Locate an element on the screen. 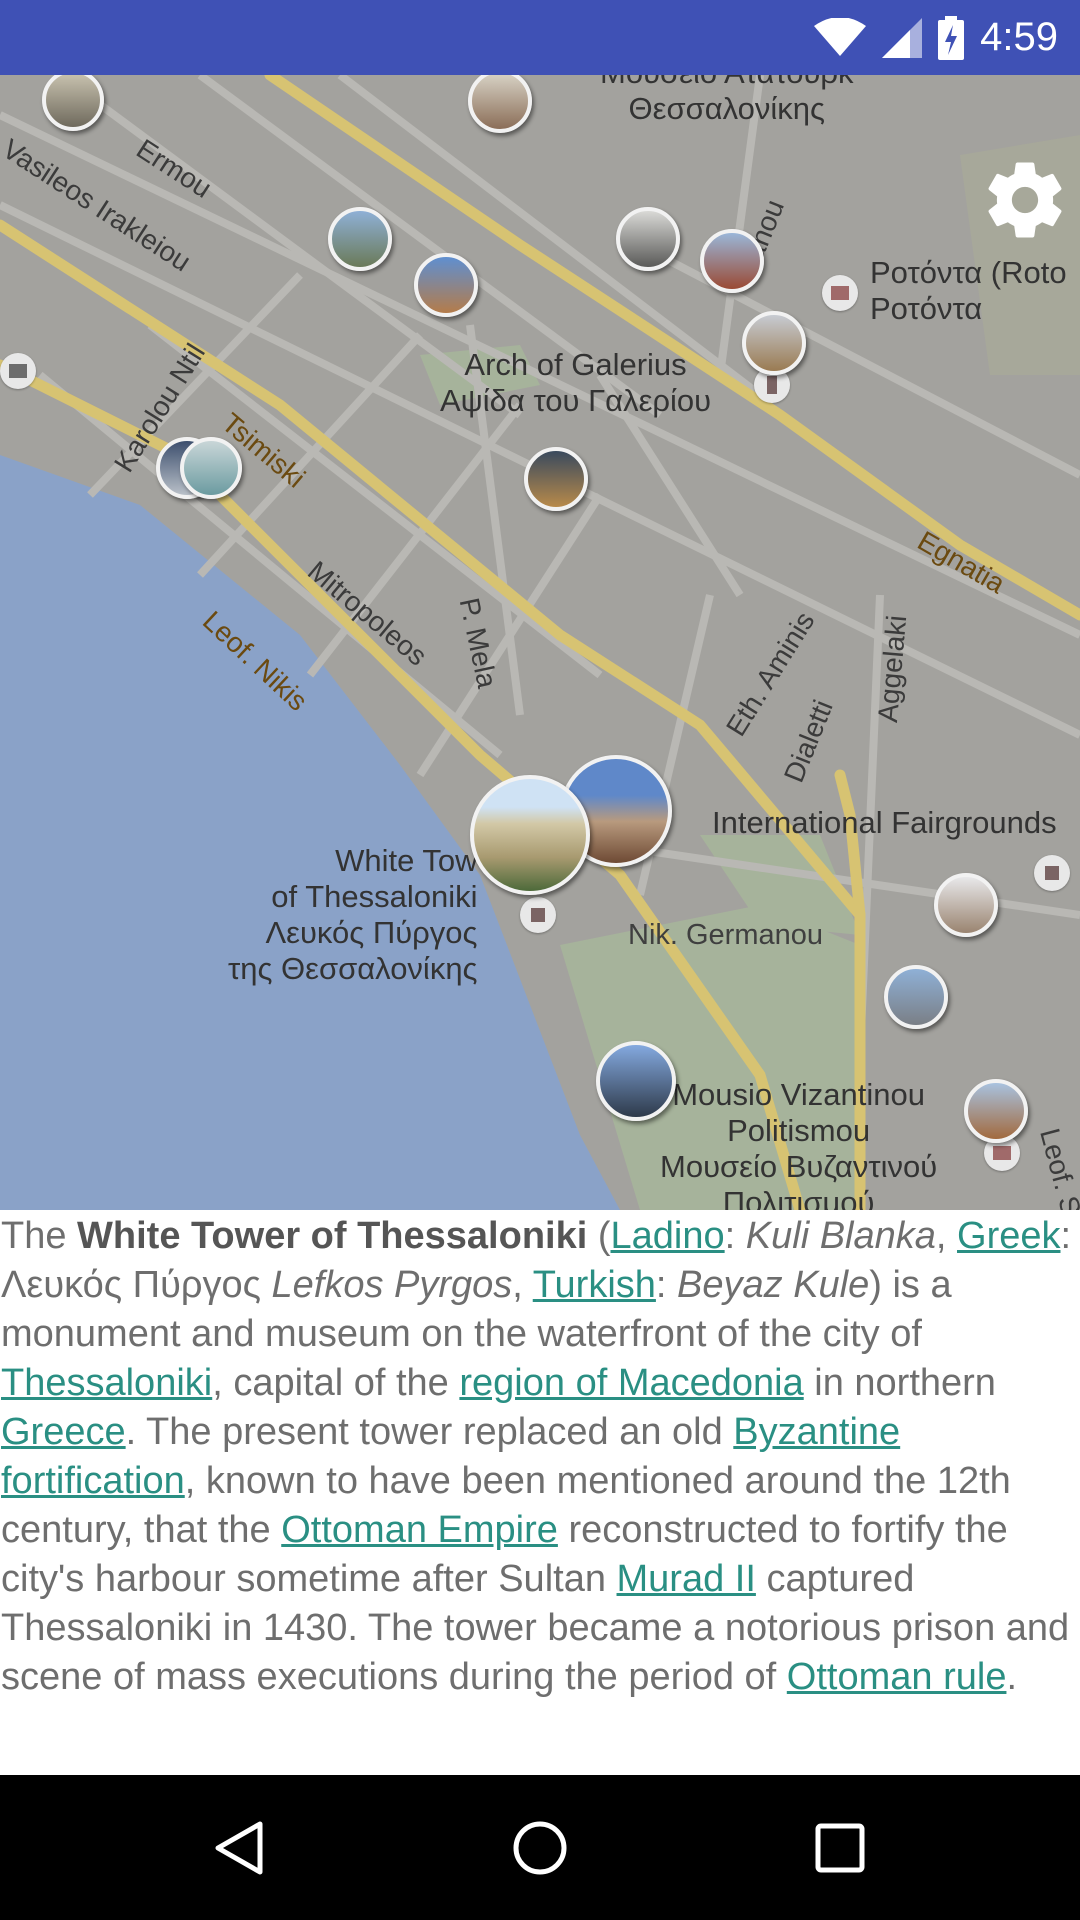 This screenshot has width=1080, height=1920. link-greek: Greek is located at coordinates (1008, 1236).